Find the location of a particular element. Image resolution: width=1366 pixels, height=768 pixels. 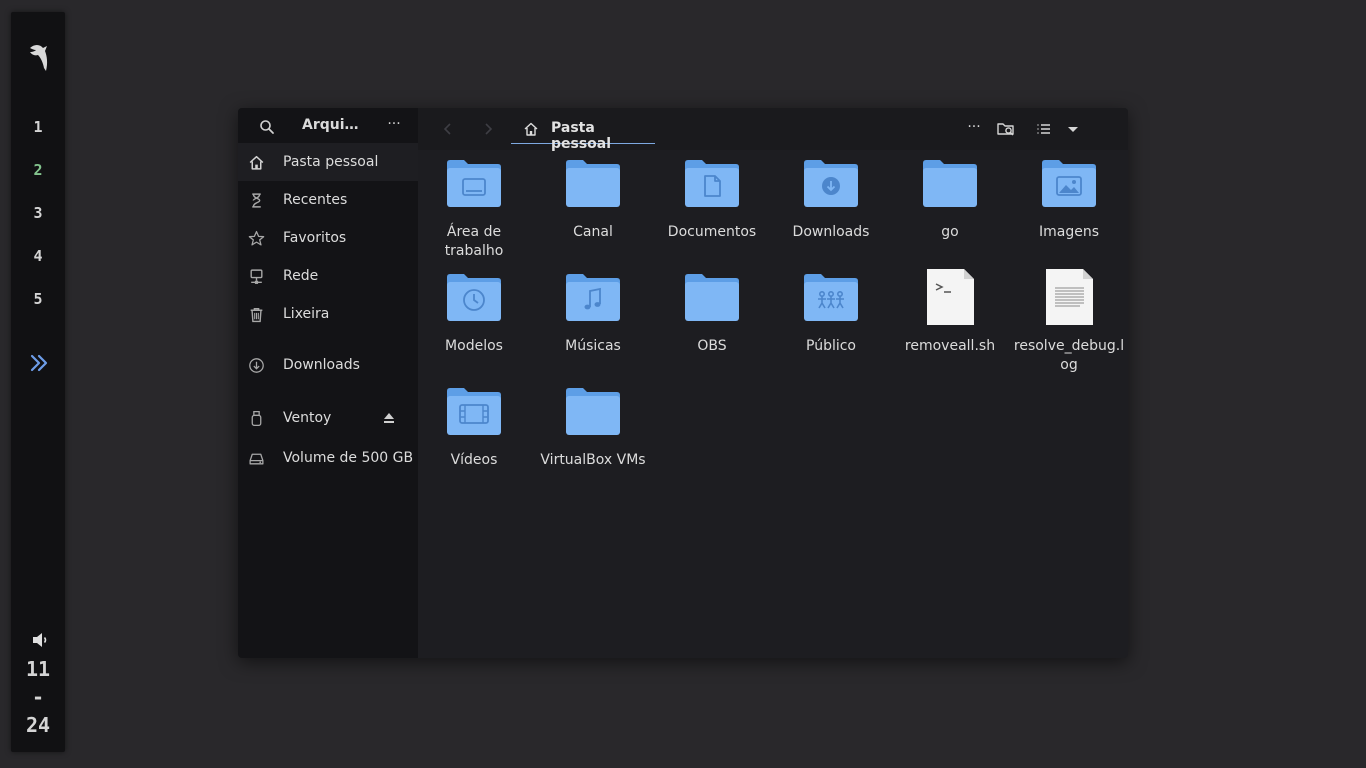

text-file-icon is located at coordinates (1069, 297).